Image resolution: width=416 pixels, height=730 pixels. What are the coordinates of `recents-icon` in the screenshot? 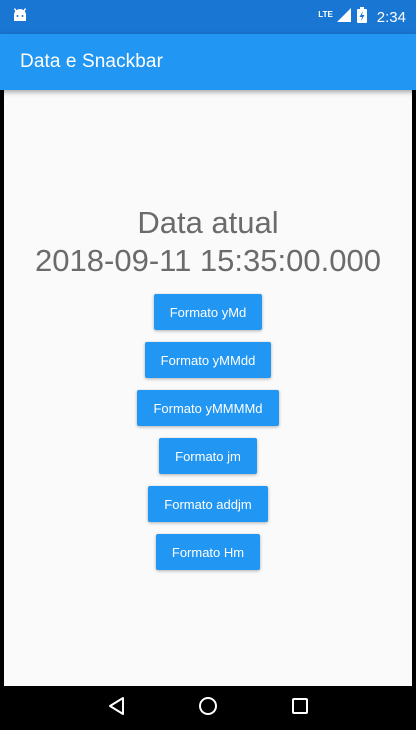 It's located at (300, 708).